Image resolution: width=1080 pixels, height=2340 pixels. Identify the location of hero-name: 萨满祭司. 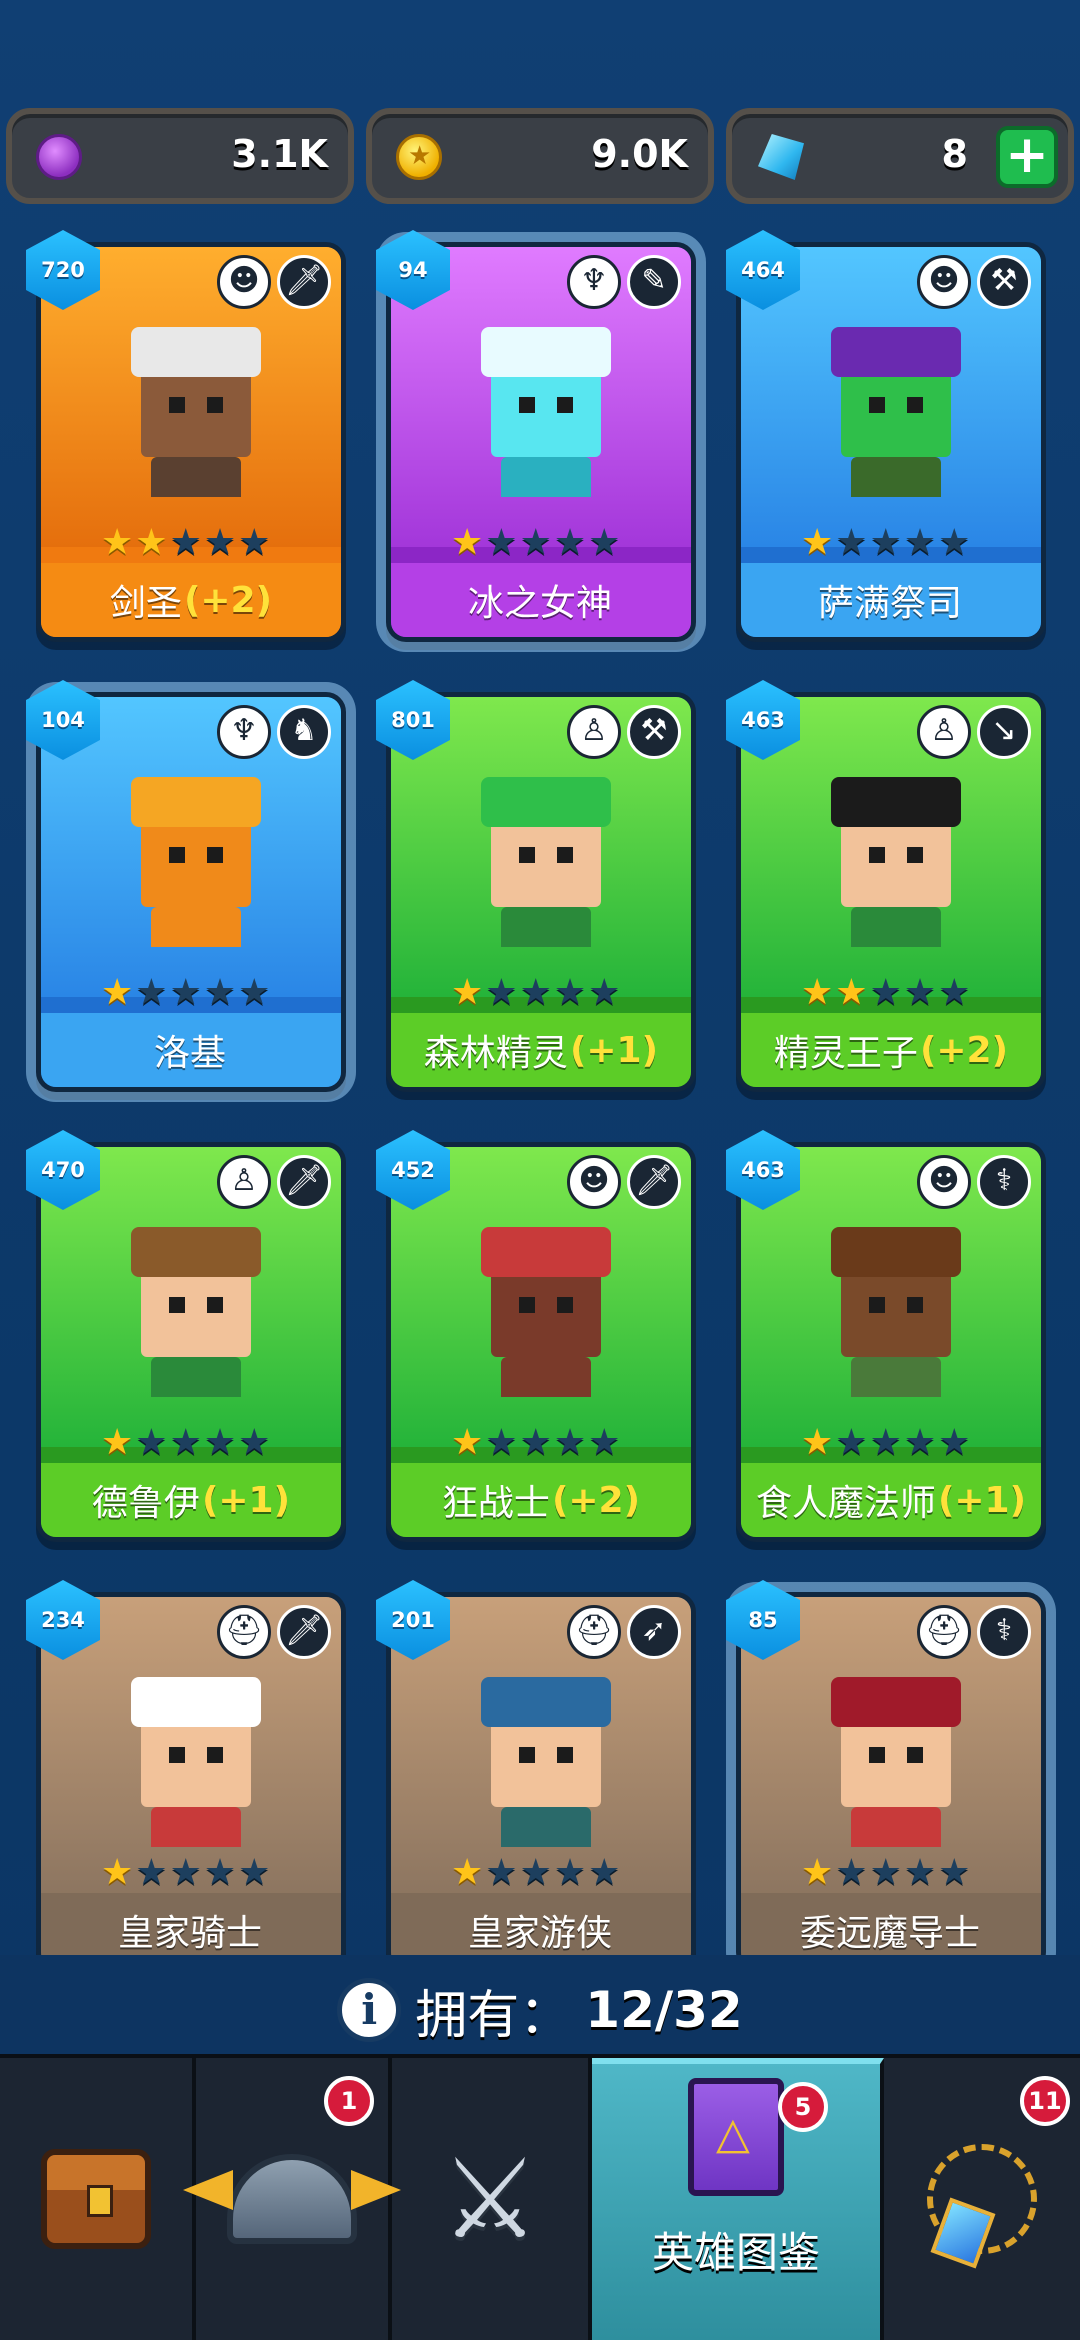
(889, 603).